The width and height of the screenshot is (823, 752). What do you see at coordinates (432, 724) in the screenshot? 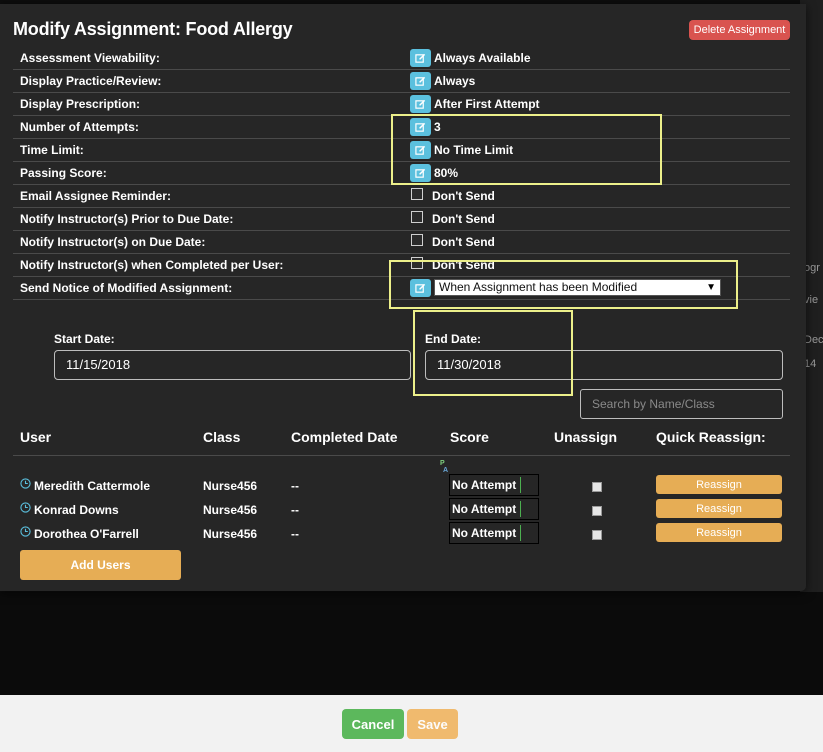
I see `save-button: Save` at bounding box center [432, 724].